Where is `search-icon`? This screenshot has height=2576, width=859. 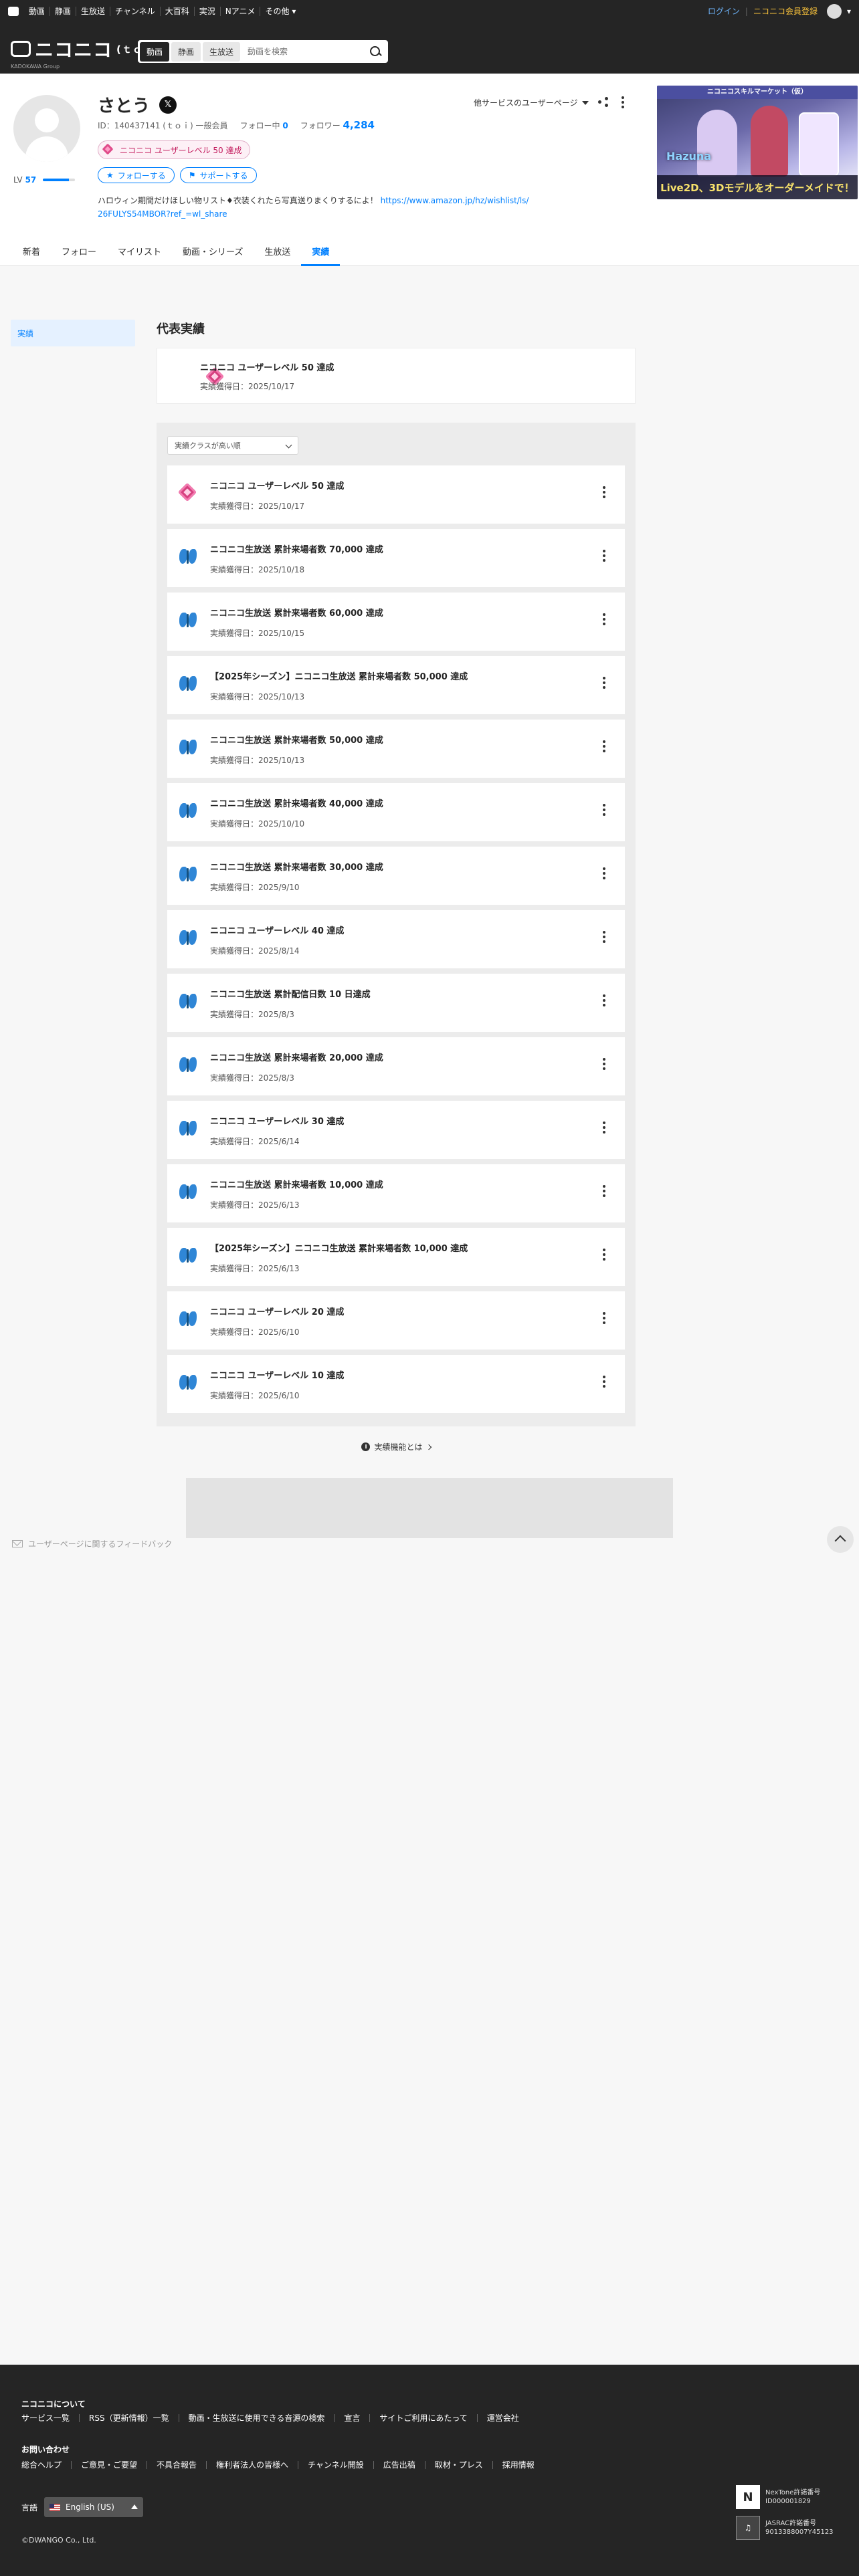
search-icon is located at coordinates (375, 51).